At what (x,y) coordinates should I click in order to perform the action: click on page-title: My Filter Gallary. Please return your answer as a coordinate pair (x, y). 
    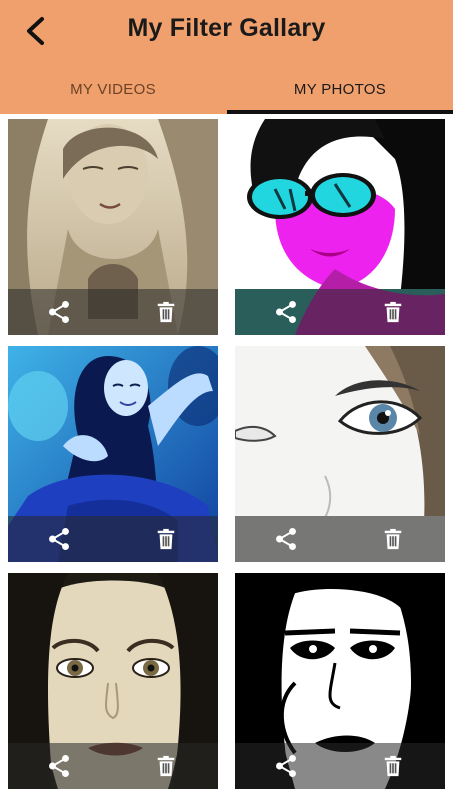
    Looking at the image, I should click on (226, 28).